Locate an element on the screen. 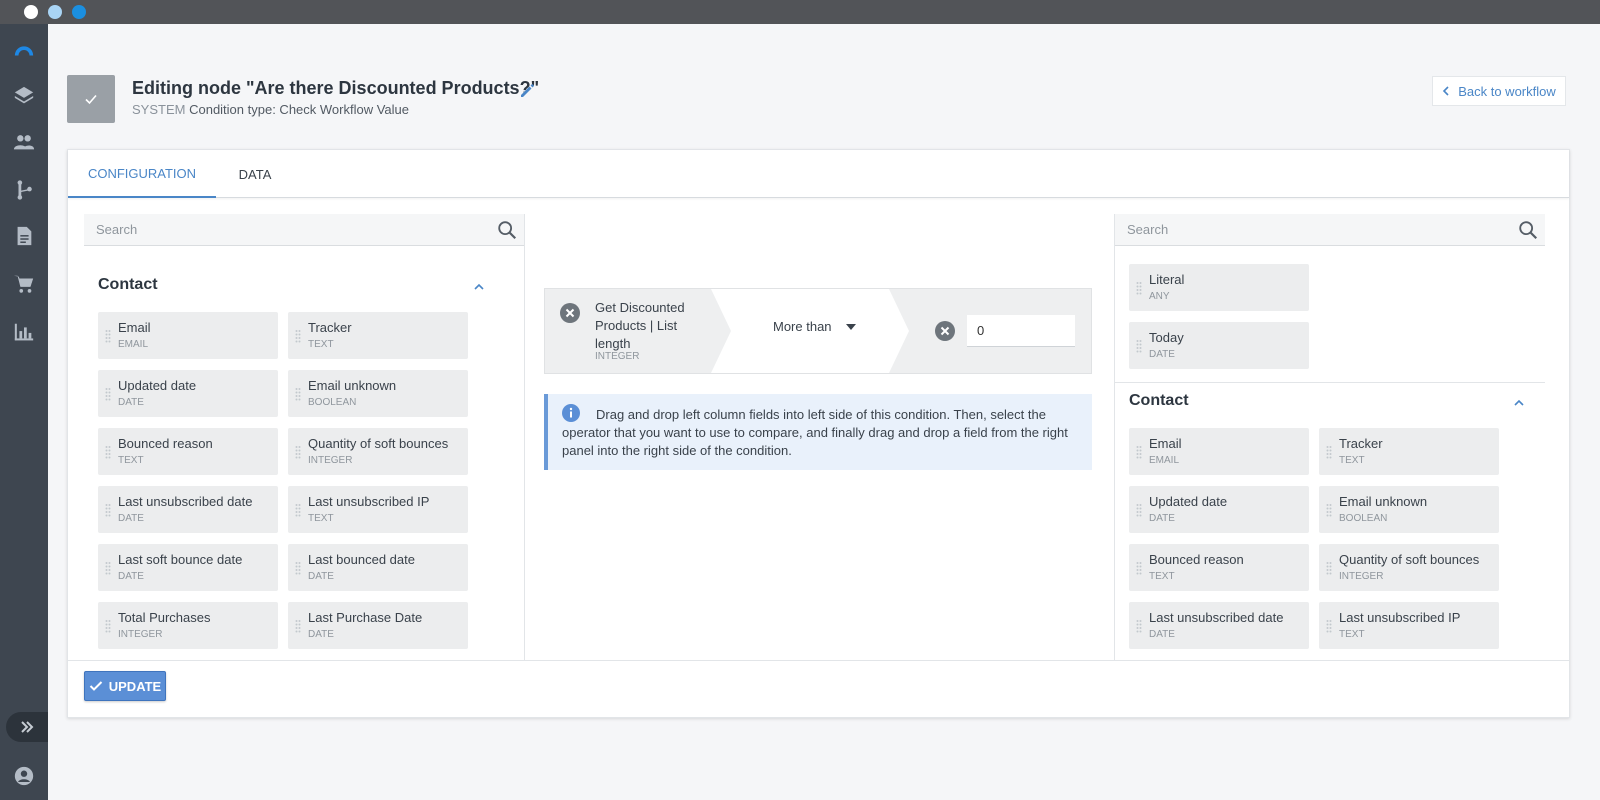 This screenshot has width=1600, height=800. field-type: INTEGER is located at coordinates (330, 460).